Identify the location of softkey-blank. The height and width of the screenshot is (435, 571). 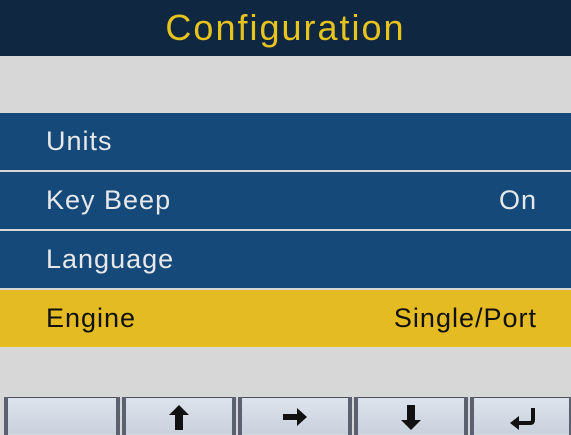
(62, 416).